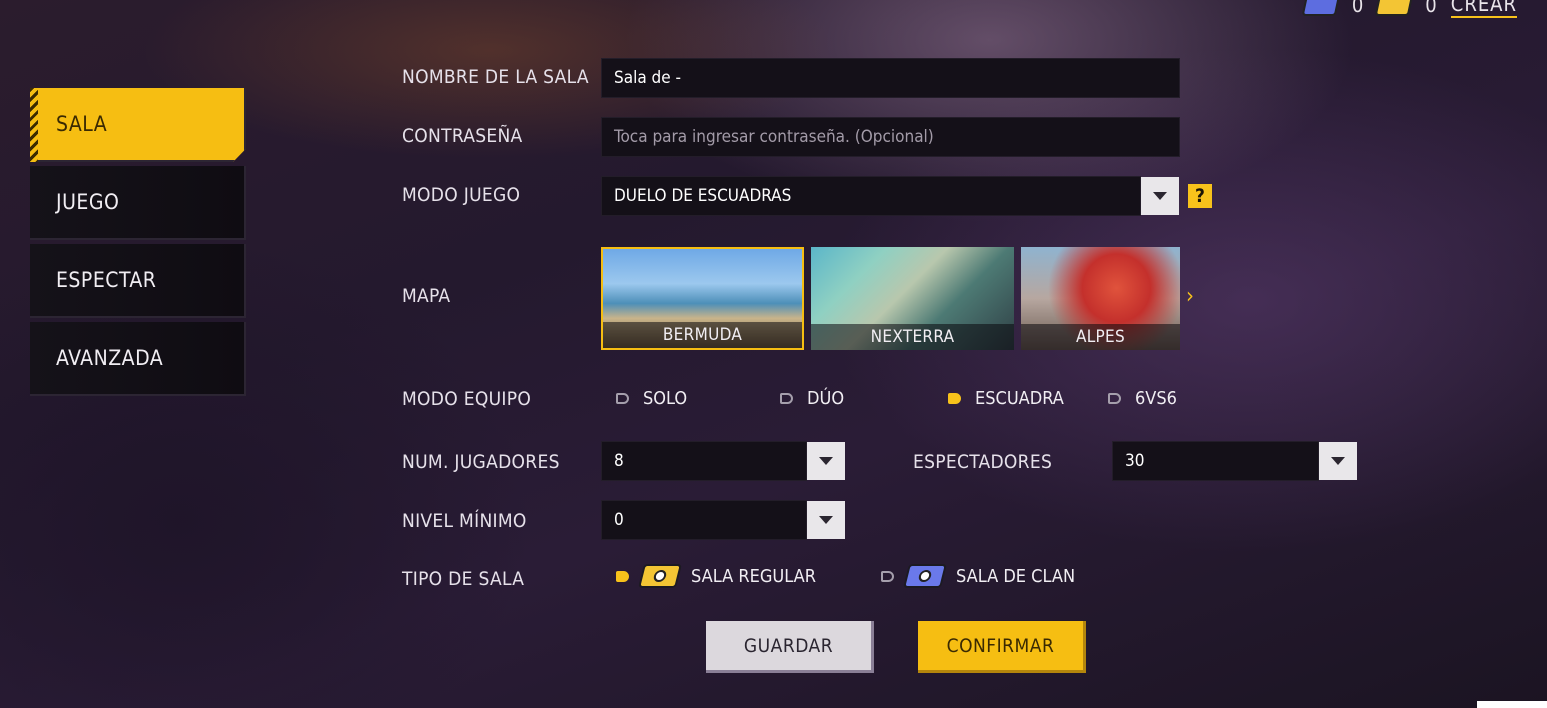 The height and width of the screenshot is (708, 1547). Describe the element at coordinates (1483, 9) in the screenshot. I see `create-tab: CREAR` at that location.